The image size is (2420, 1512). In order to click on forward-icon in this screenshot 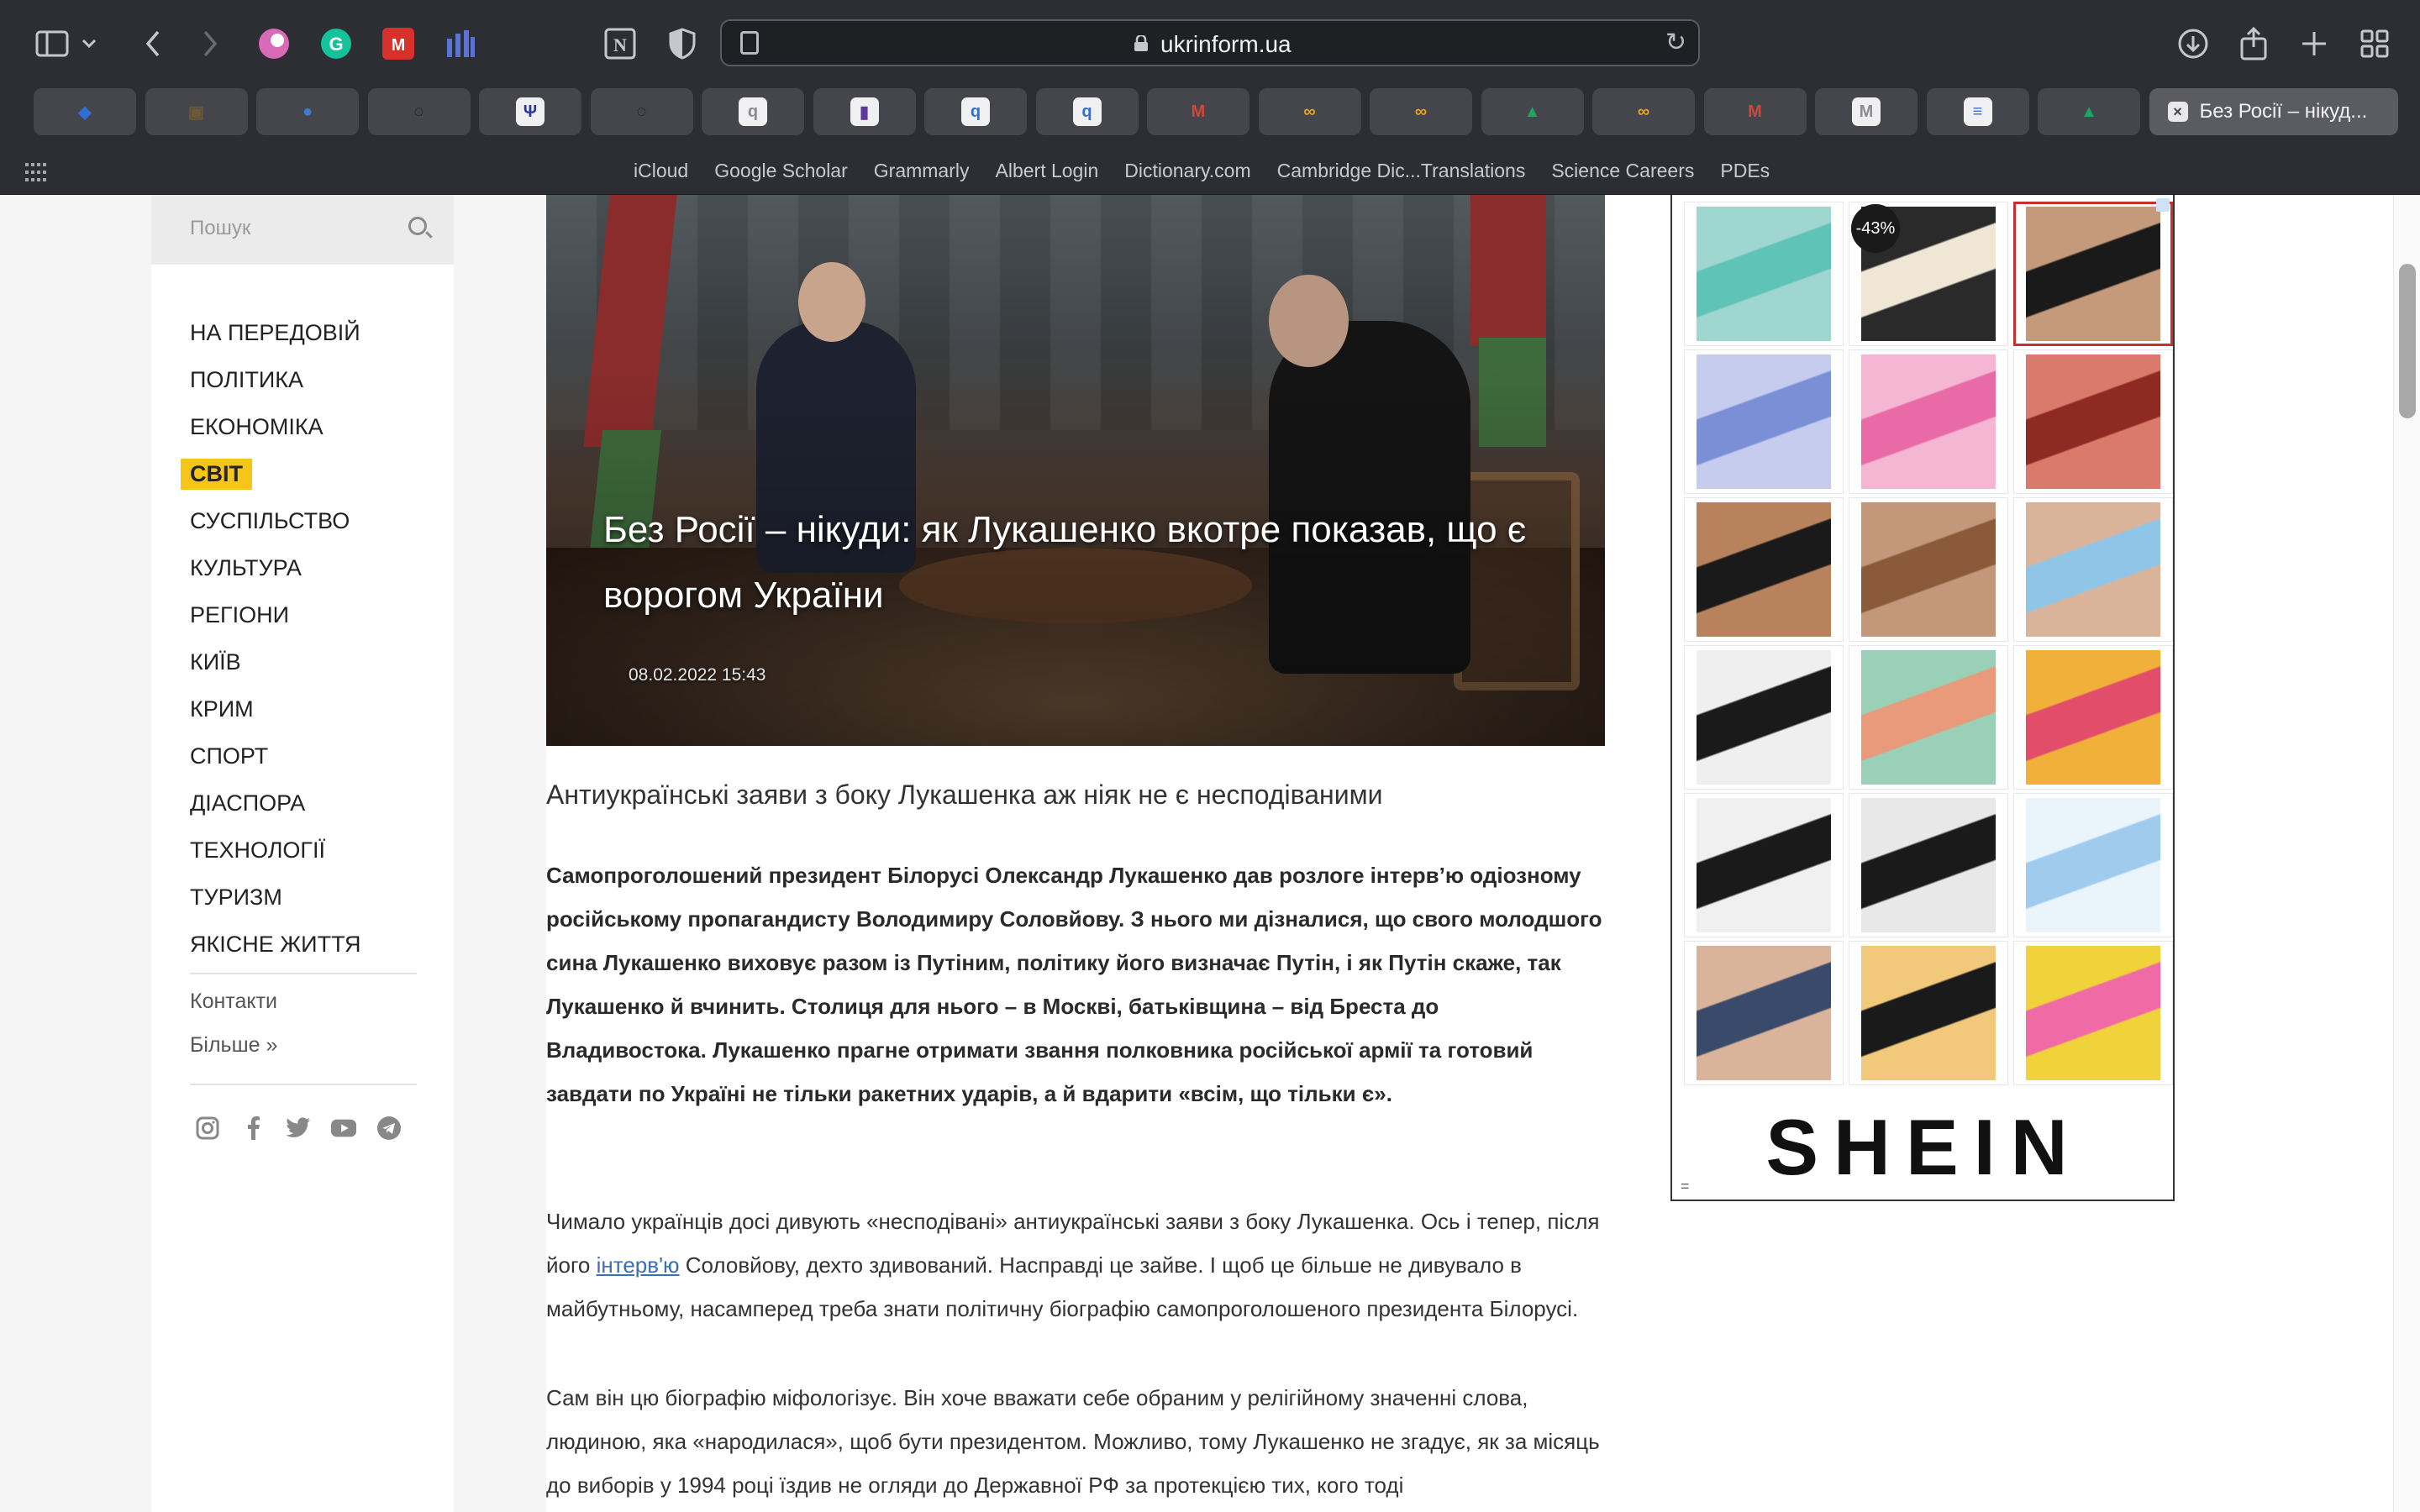, I will do `click(210, 44)`.